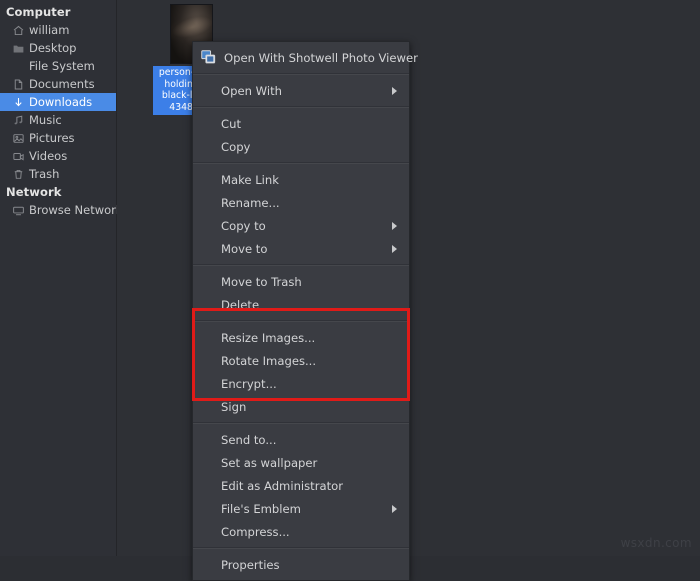  Describe the element at coordinates (301, 179) in the screenshot. I see `menu-item-make-link: Make Link` at that location.